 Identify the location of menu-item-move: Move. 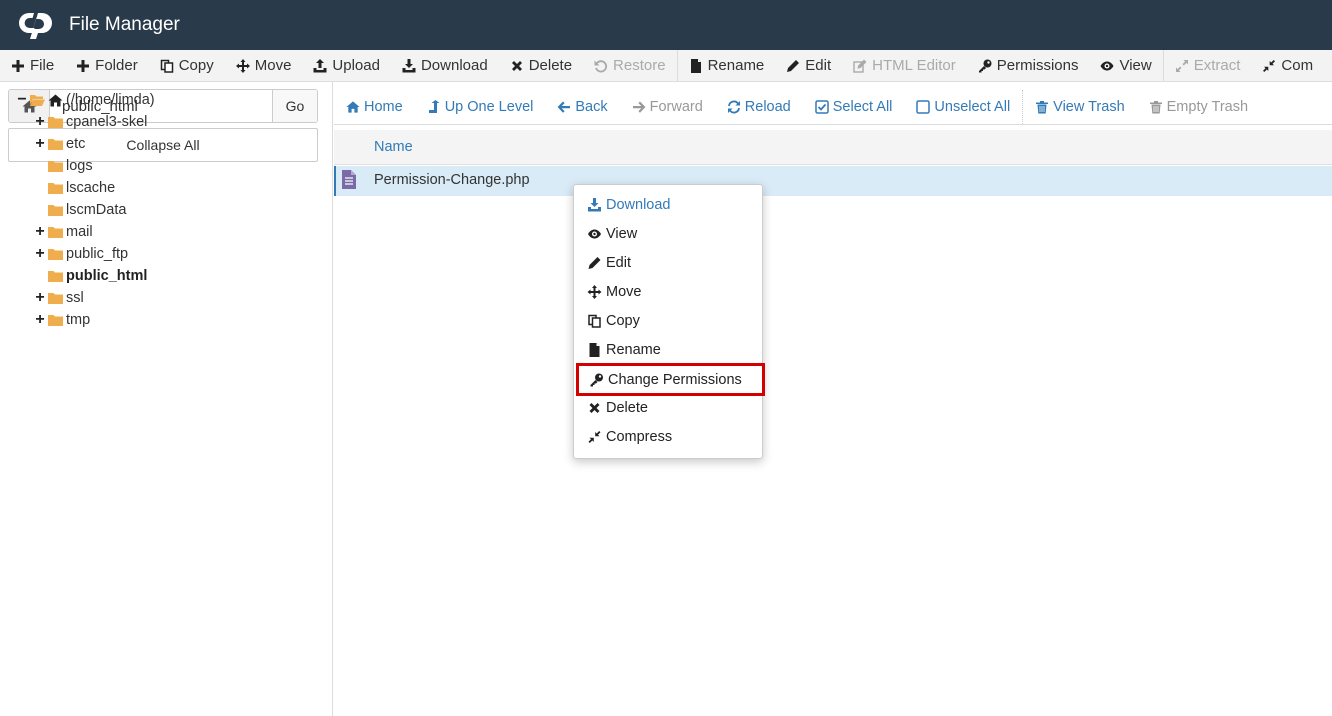
(668, 291).